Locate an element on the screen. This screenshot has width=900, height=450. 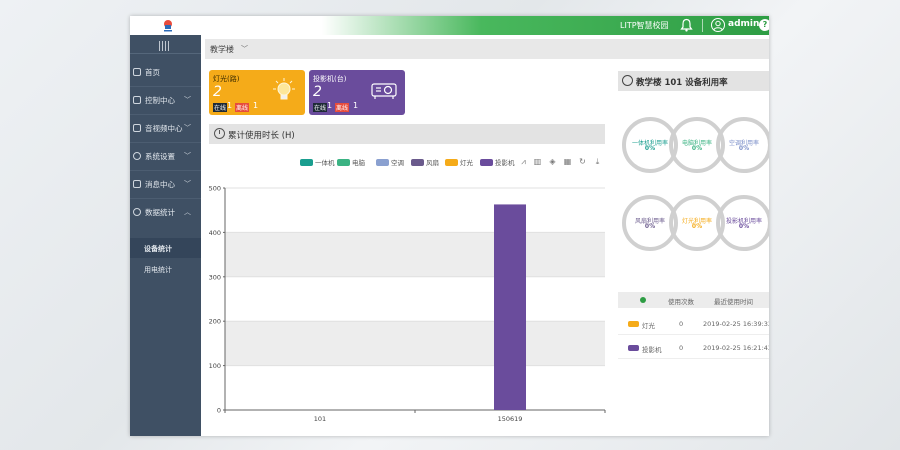
legend-item: 灯光 is located at coordinates (459, 162).